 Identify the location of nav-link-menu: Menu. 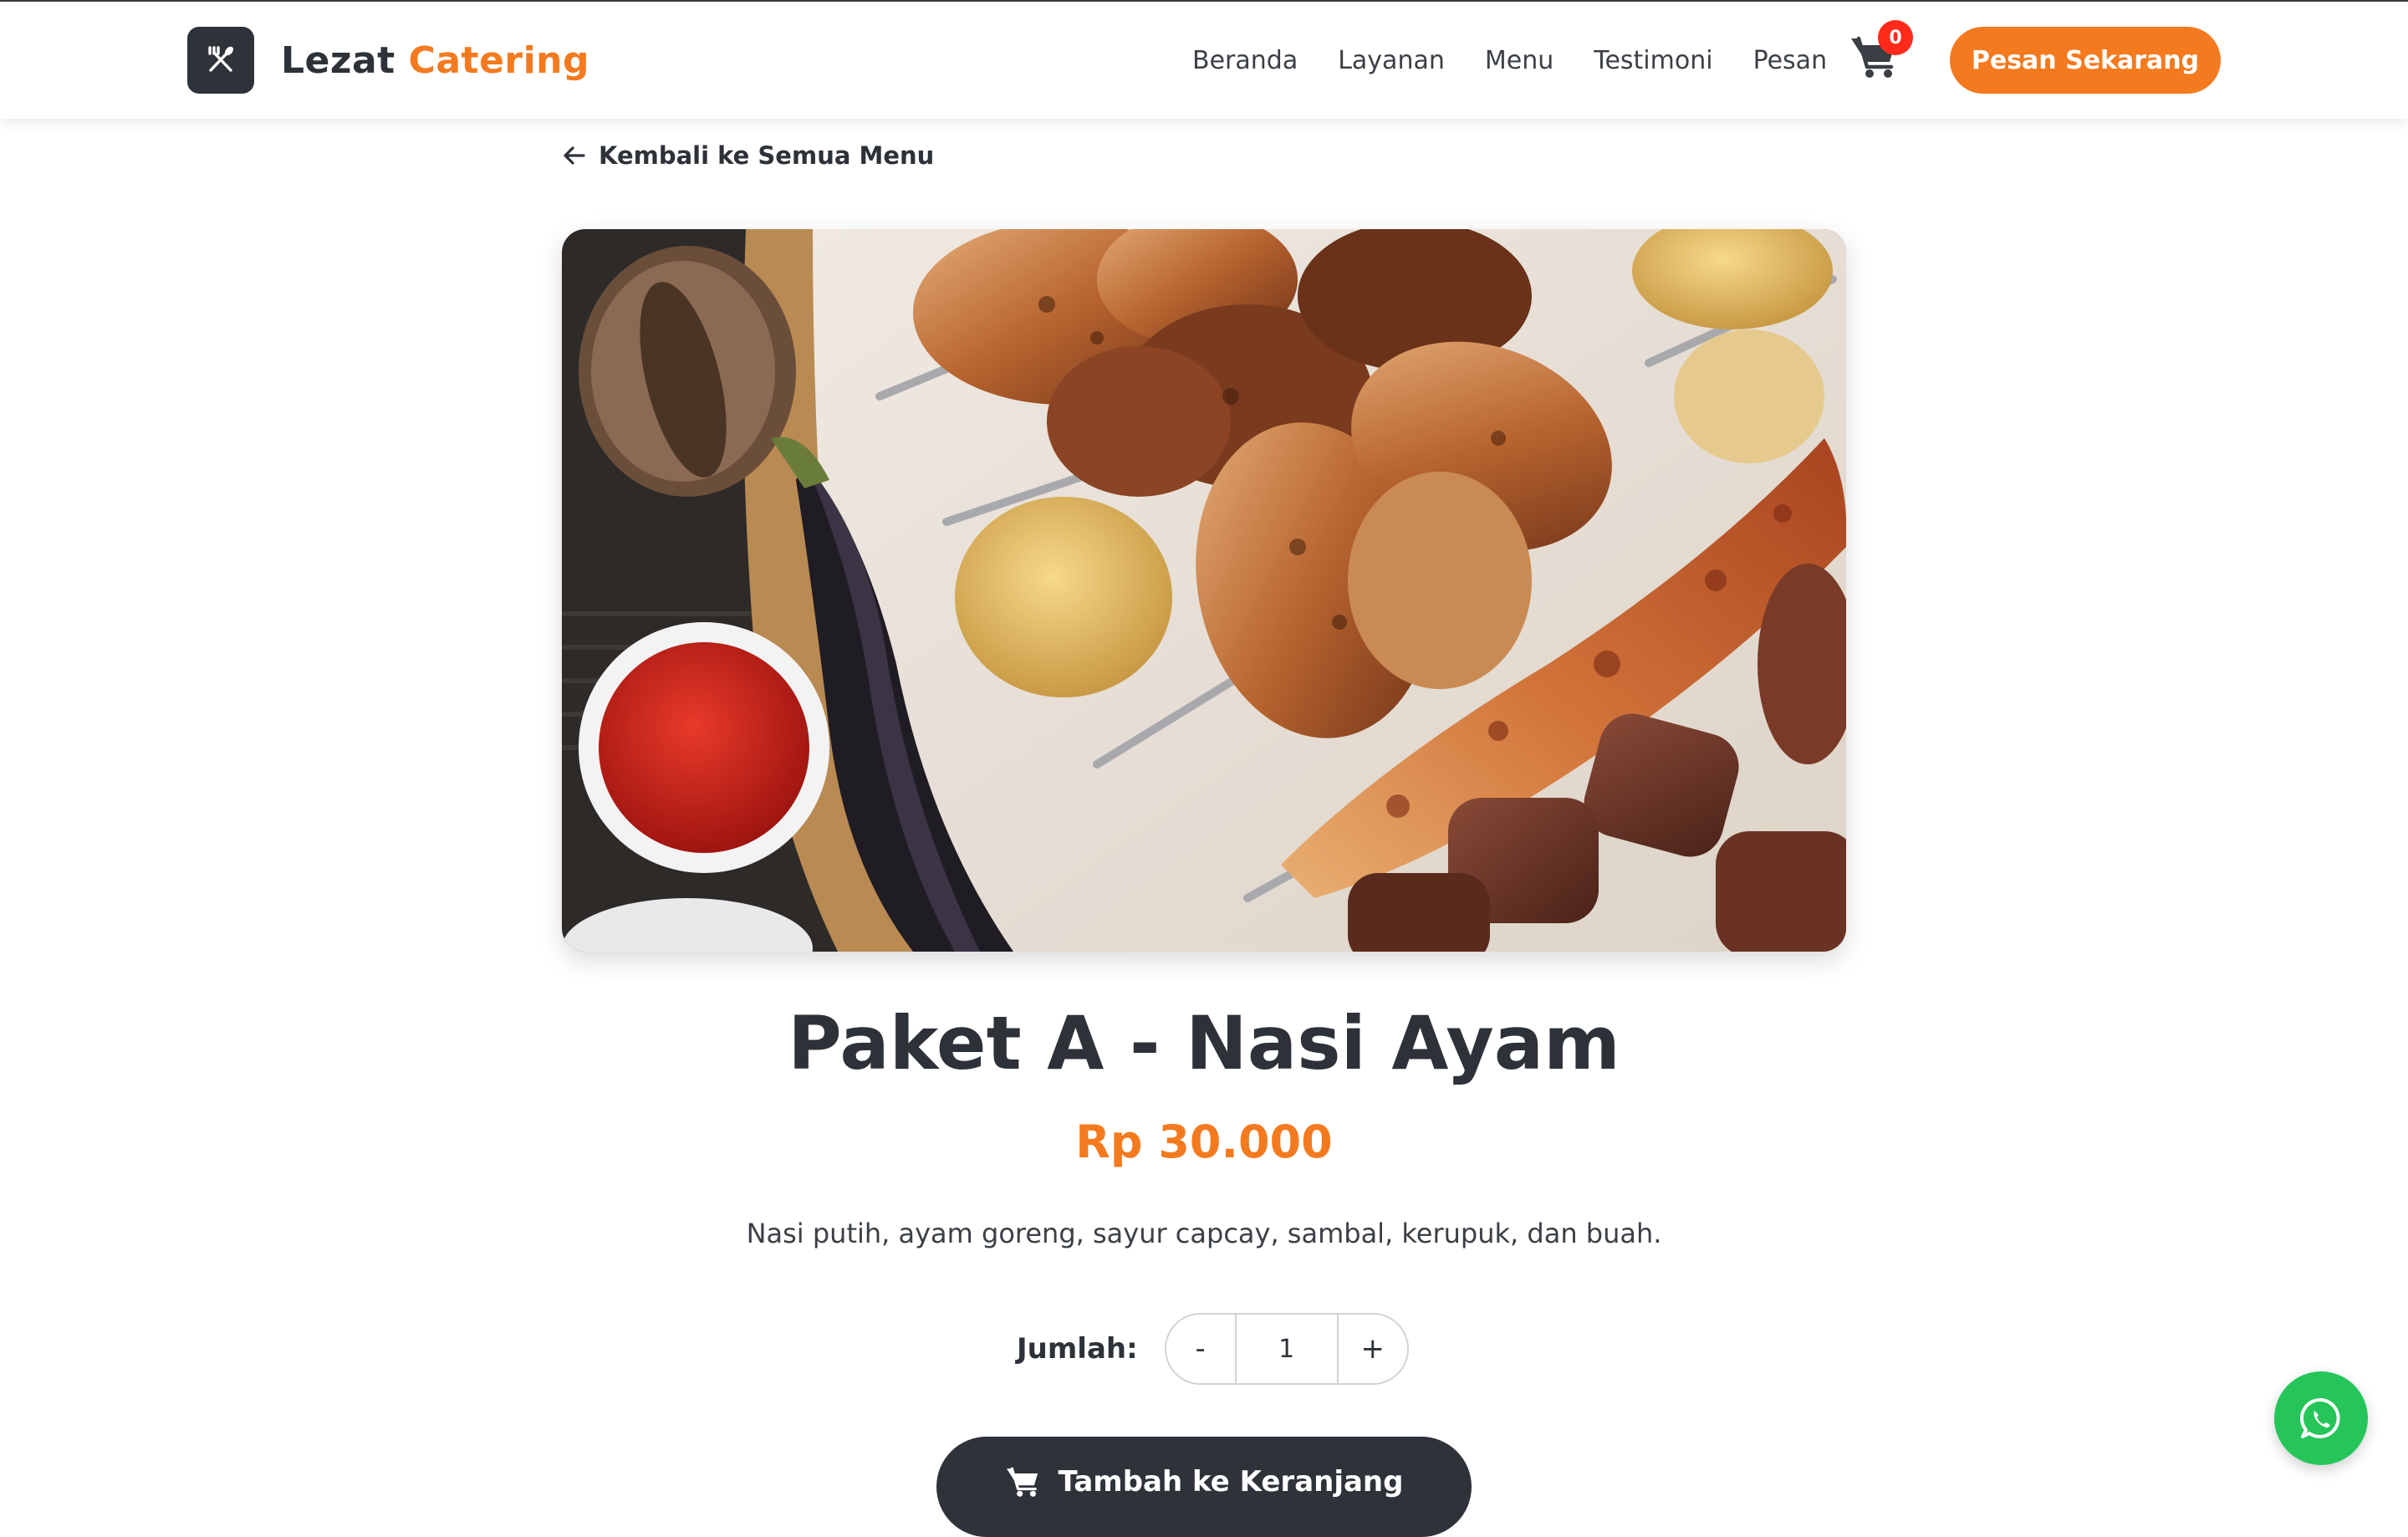
(1519, 60).